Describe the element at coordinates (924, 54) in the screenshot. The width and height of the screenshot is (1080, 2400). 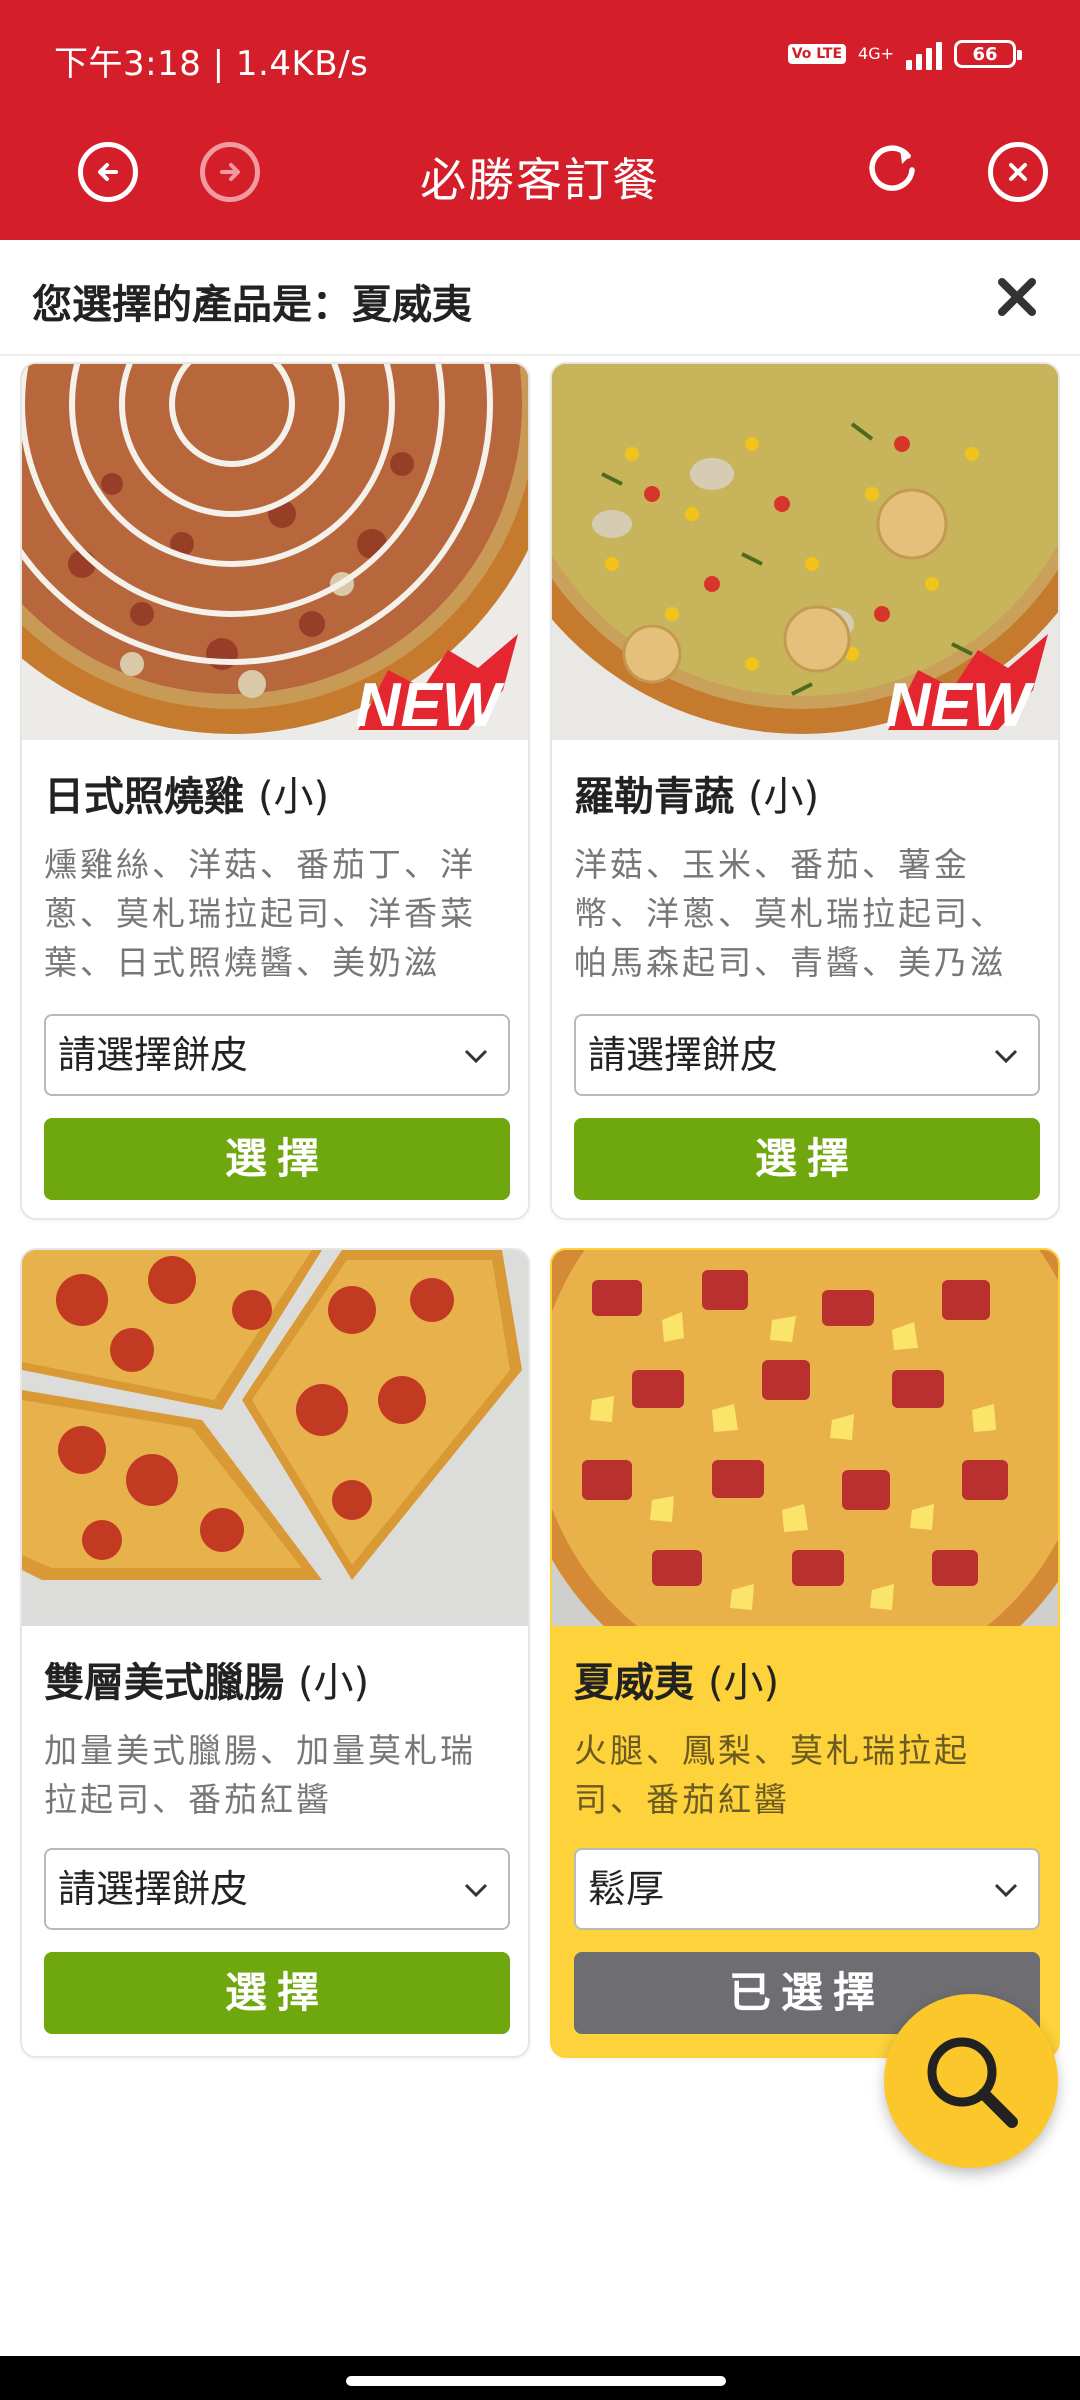
I see `signal-icon` at that location.